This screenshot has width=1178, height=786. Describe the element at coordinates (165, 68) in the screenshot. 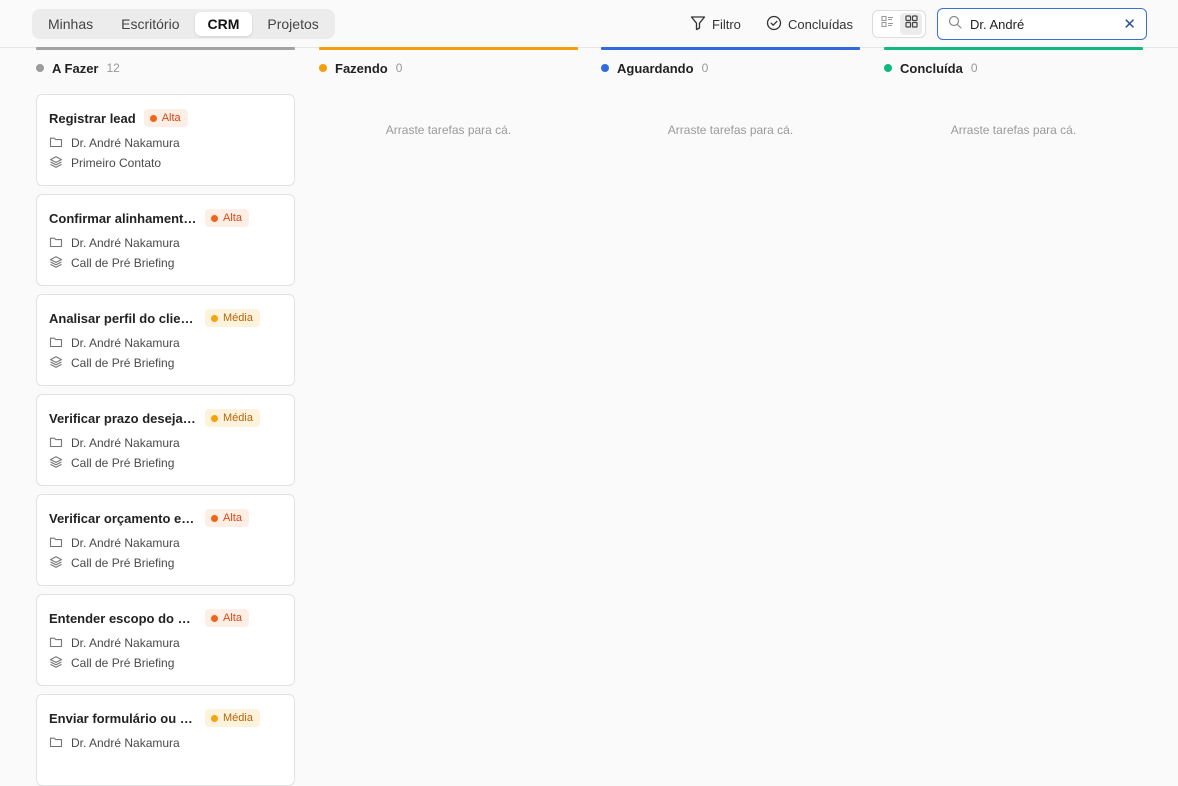

I see `column-header: A Fazer 12` at that location.